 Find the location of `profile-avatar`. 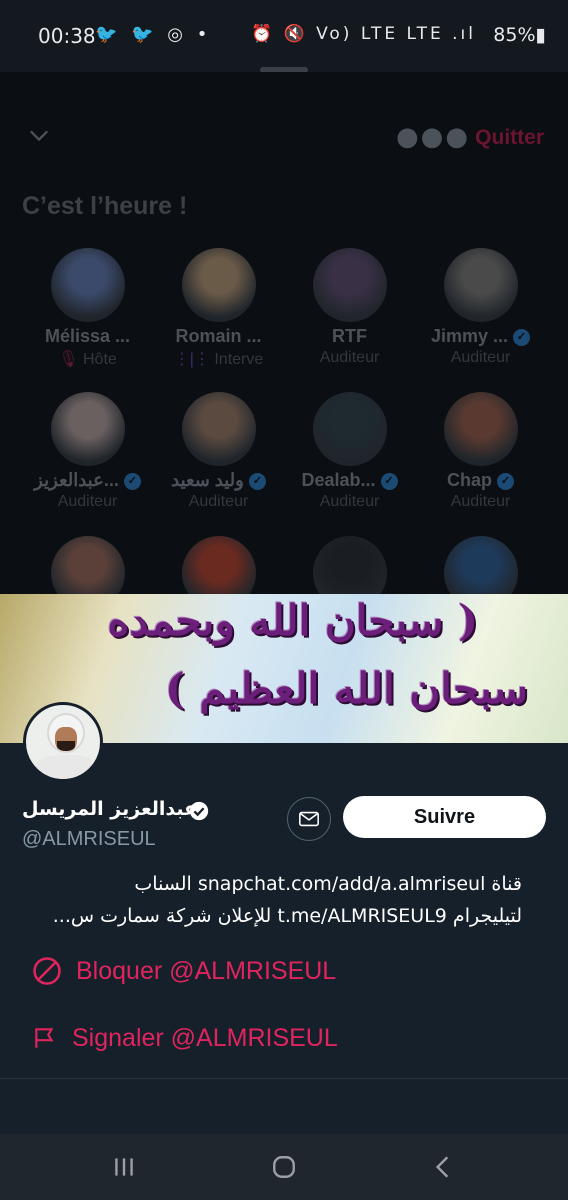

profile-avatar is located at coordinates (63, 742).